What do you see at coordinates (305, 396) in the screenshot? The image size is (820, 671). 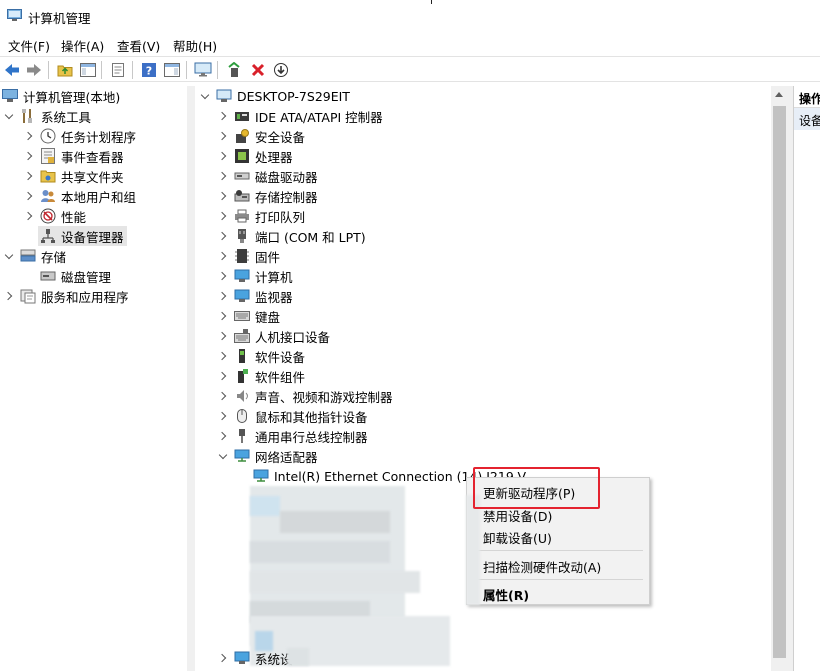 I see `device-category-sound: 声音、视频和游戏控制器` at bounding box center [305, 396].